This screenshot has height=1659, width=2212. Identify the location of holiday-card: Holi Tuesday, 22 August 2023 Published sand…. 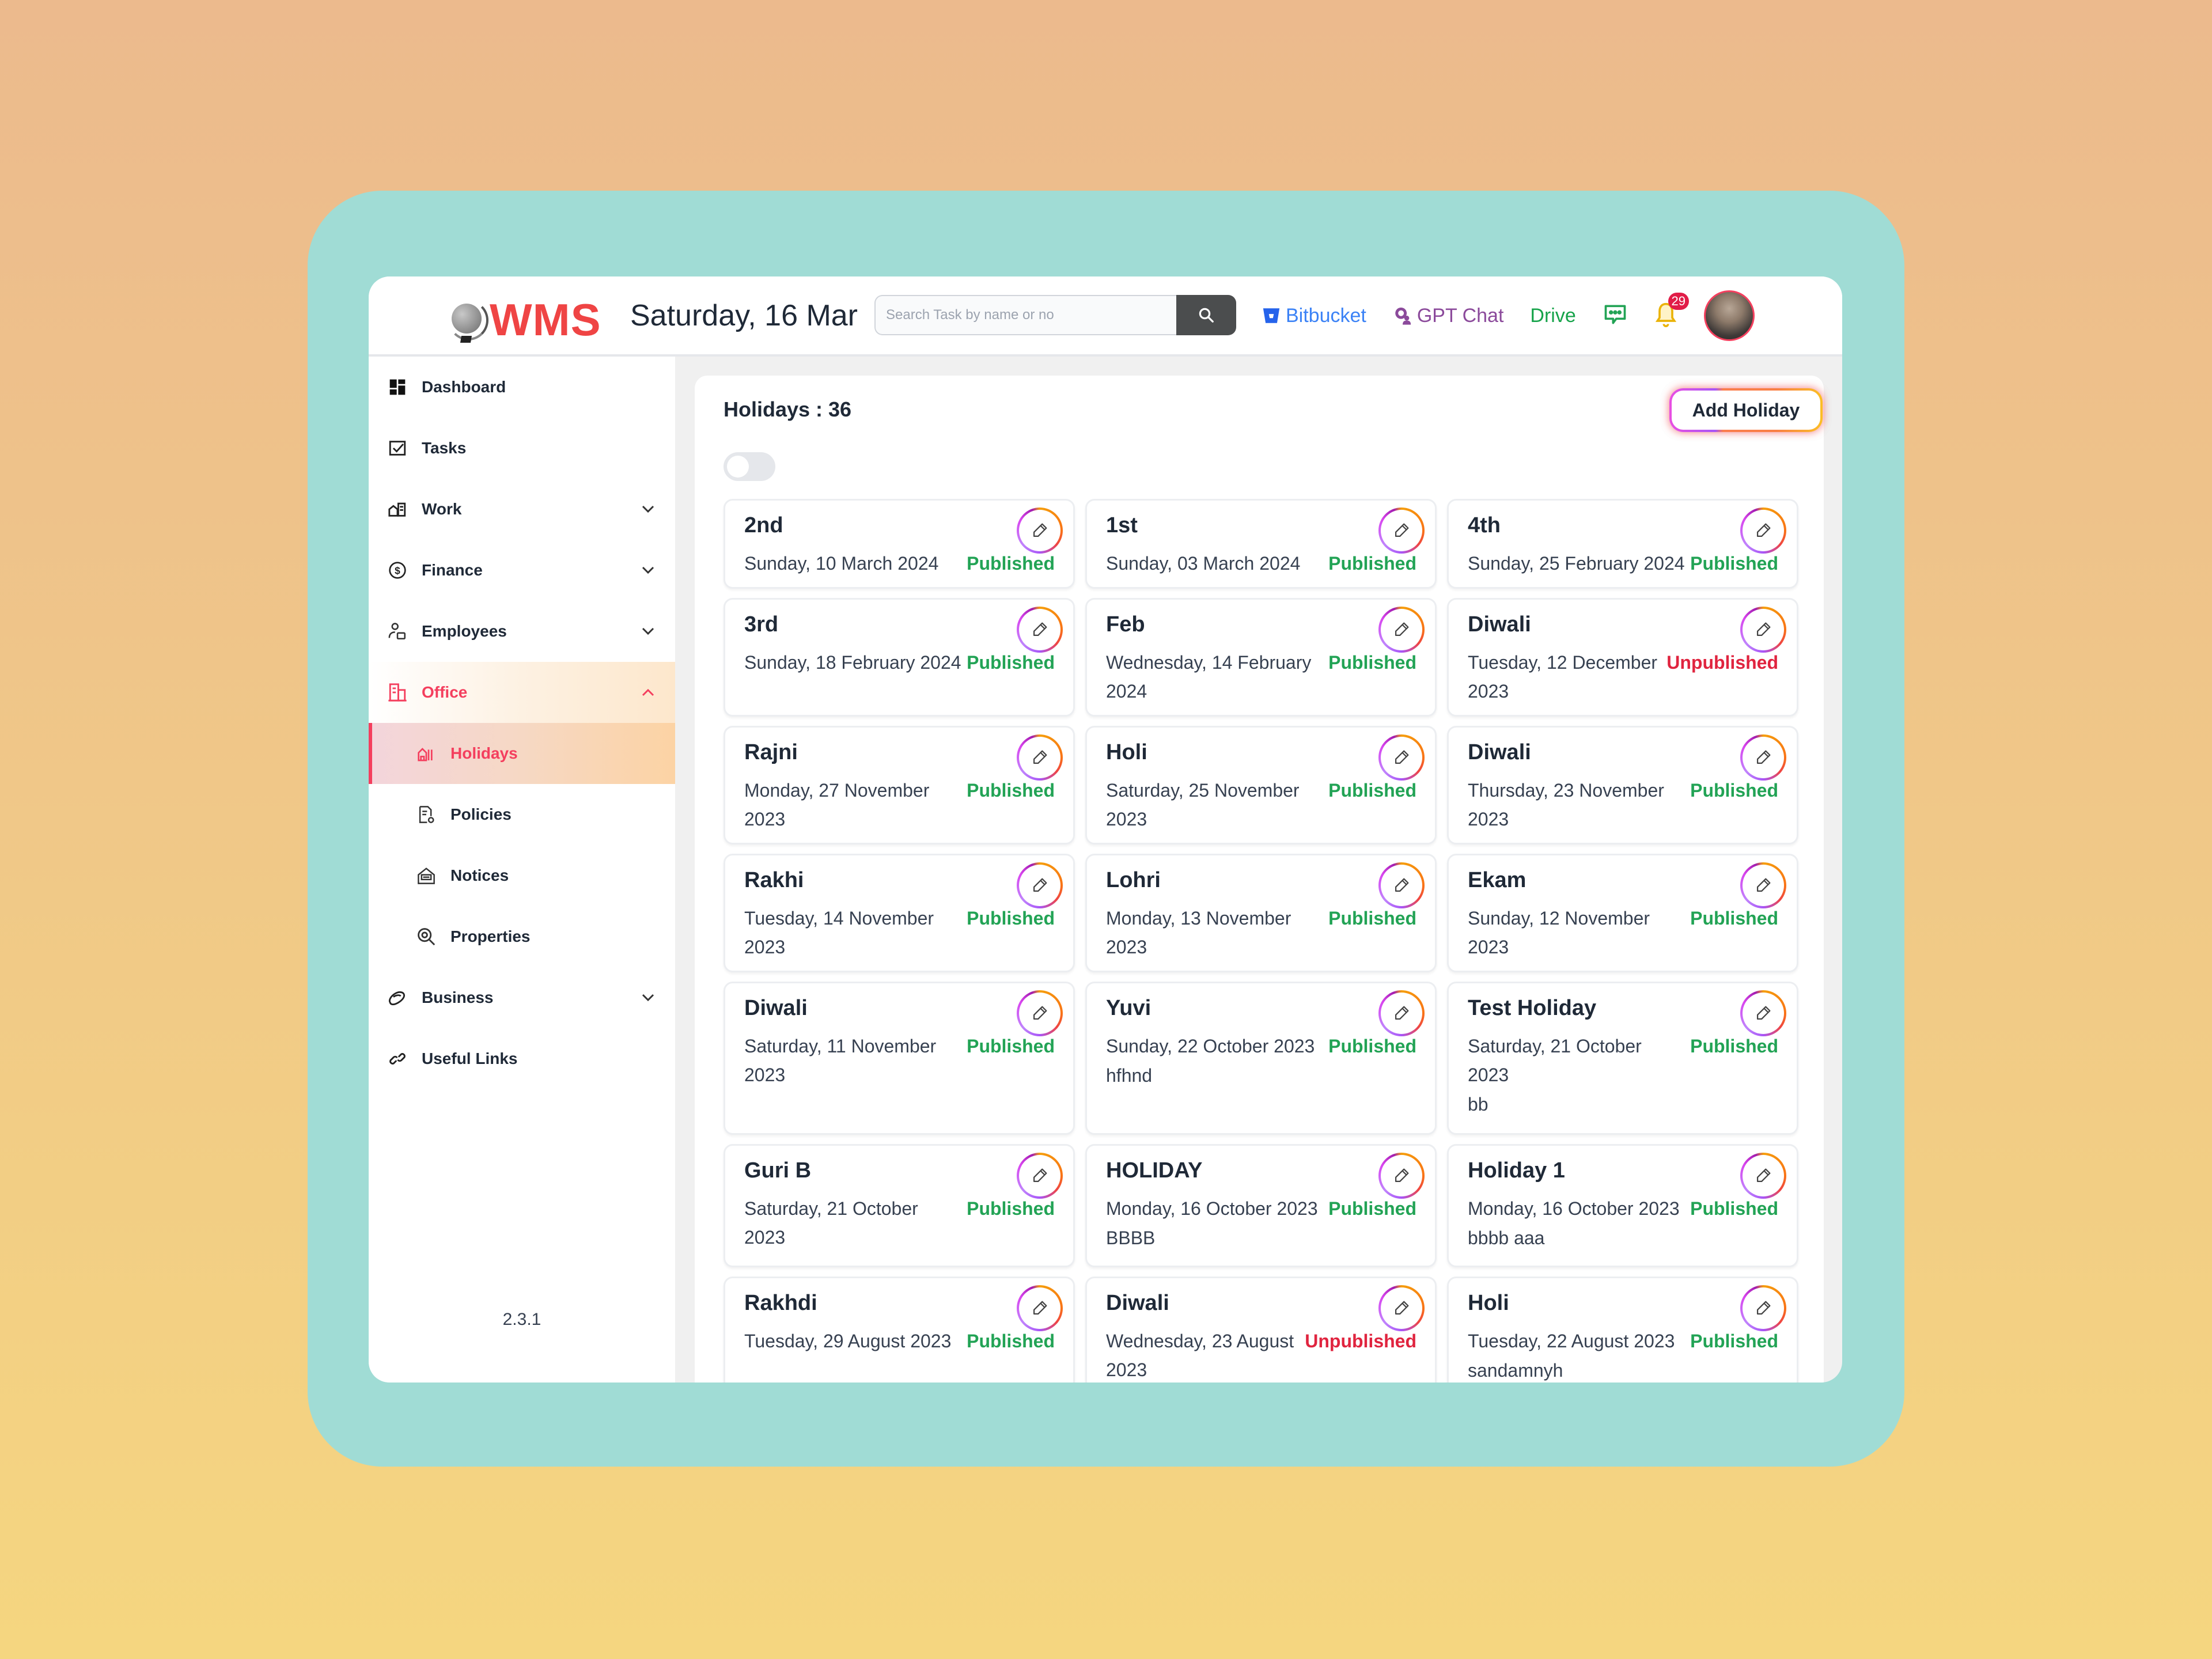
(1622, 1329).